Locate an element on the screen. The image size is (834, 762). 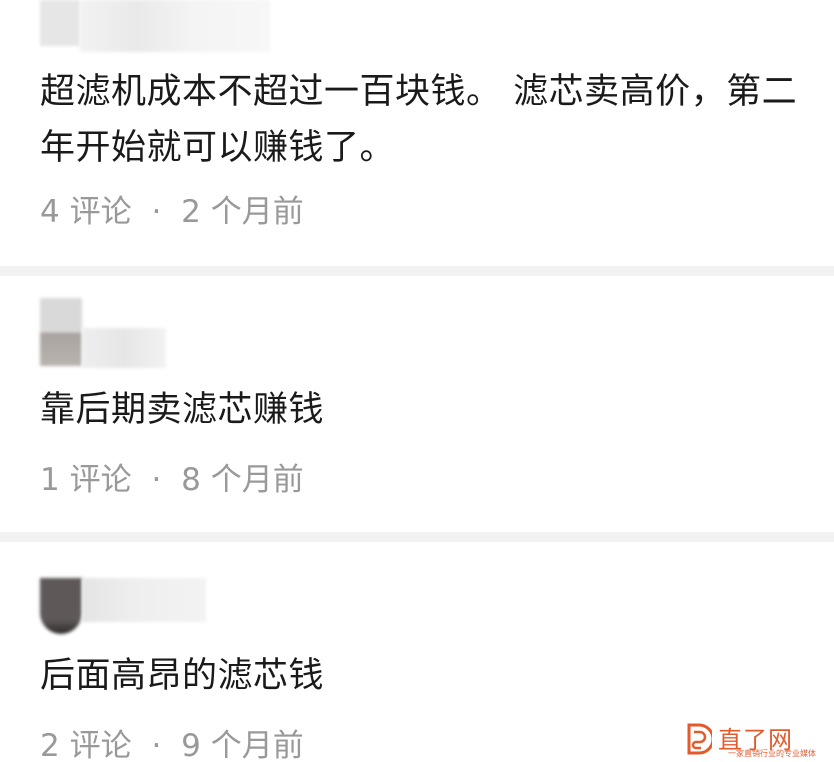
reply-count: 4 is located at coordinates (50, 212).